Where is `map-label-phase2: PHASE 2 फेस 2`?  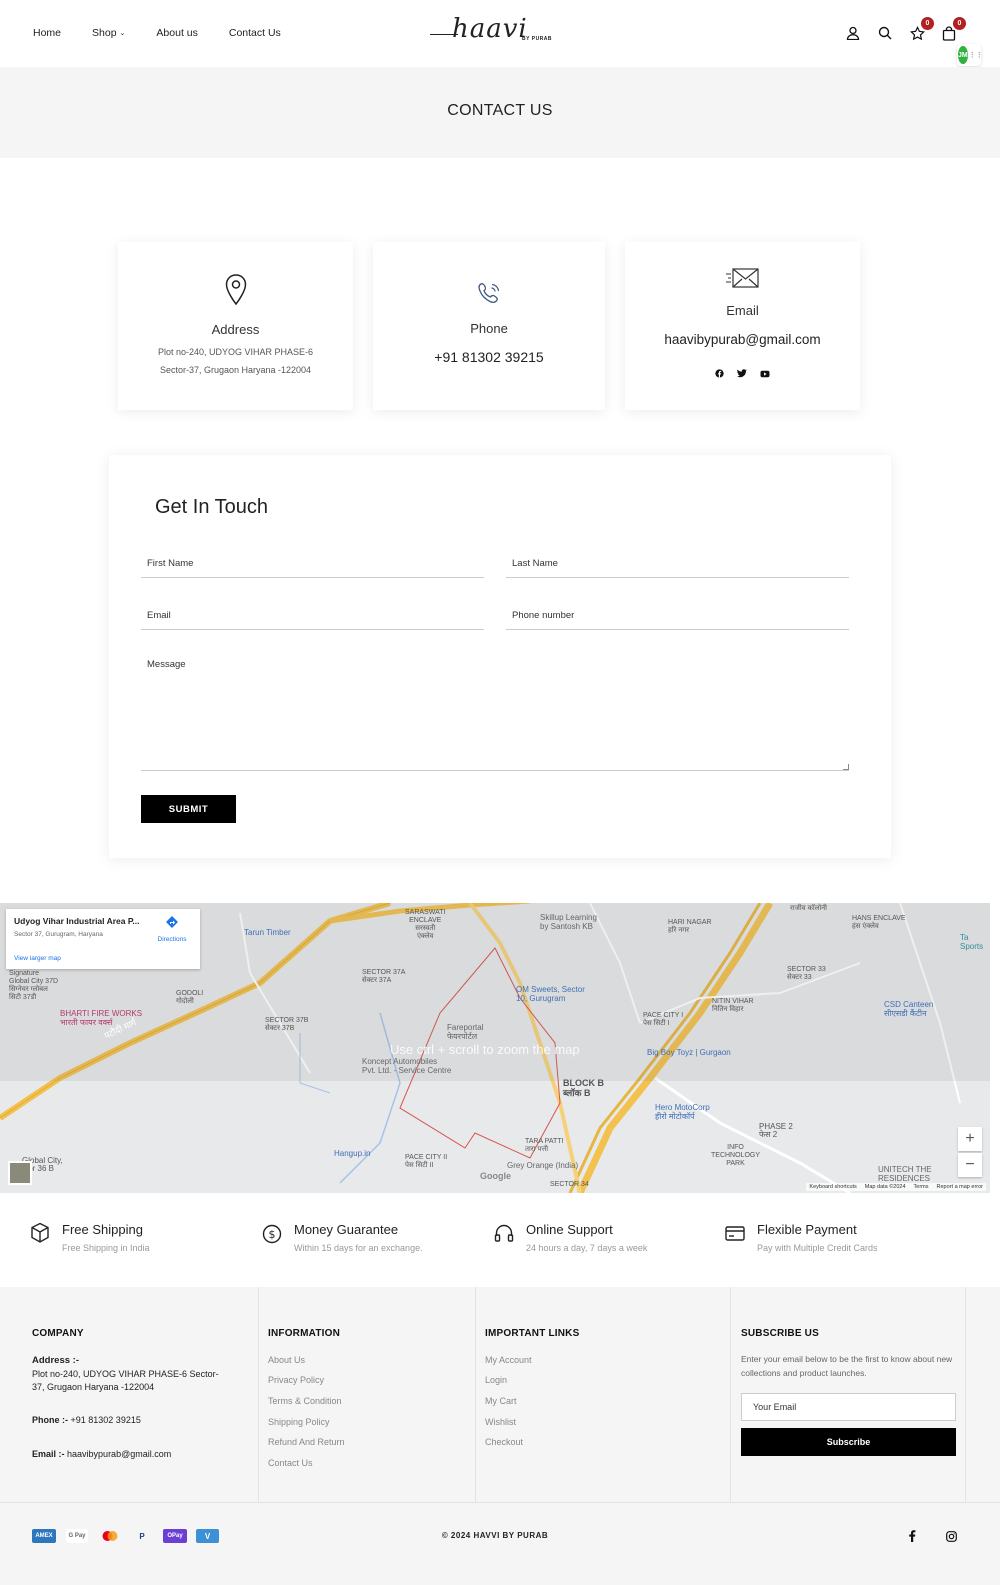 map-label-phase2: PHASE 2 फेस 2 is located at coordinates (776, 1130).